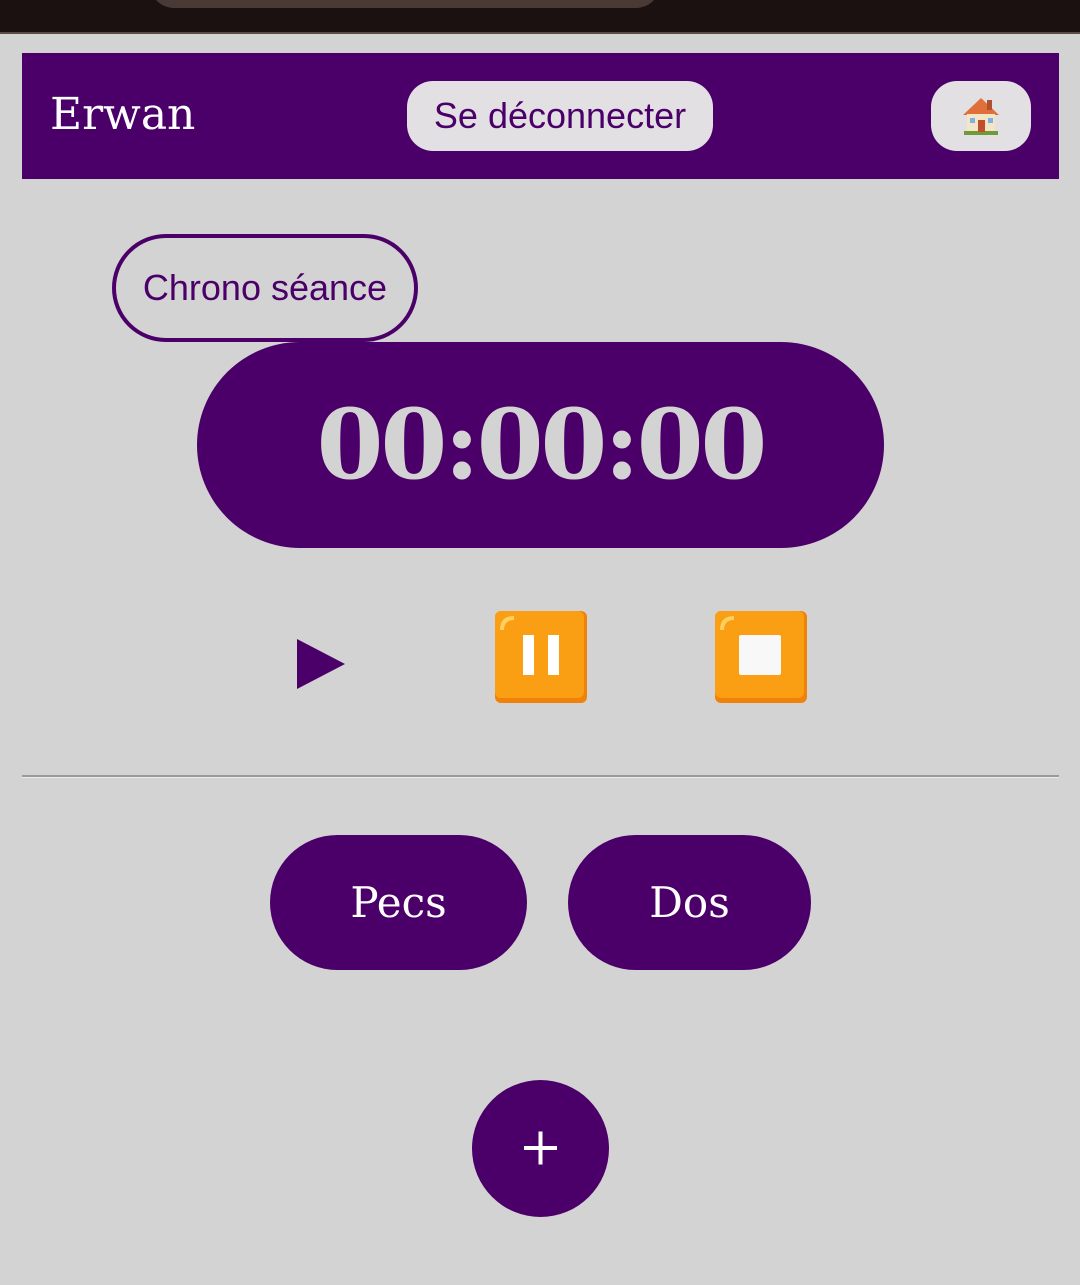  I want to click on timer-display: 00:00:00, so click(540, 445).